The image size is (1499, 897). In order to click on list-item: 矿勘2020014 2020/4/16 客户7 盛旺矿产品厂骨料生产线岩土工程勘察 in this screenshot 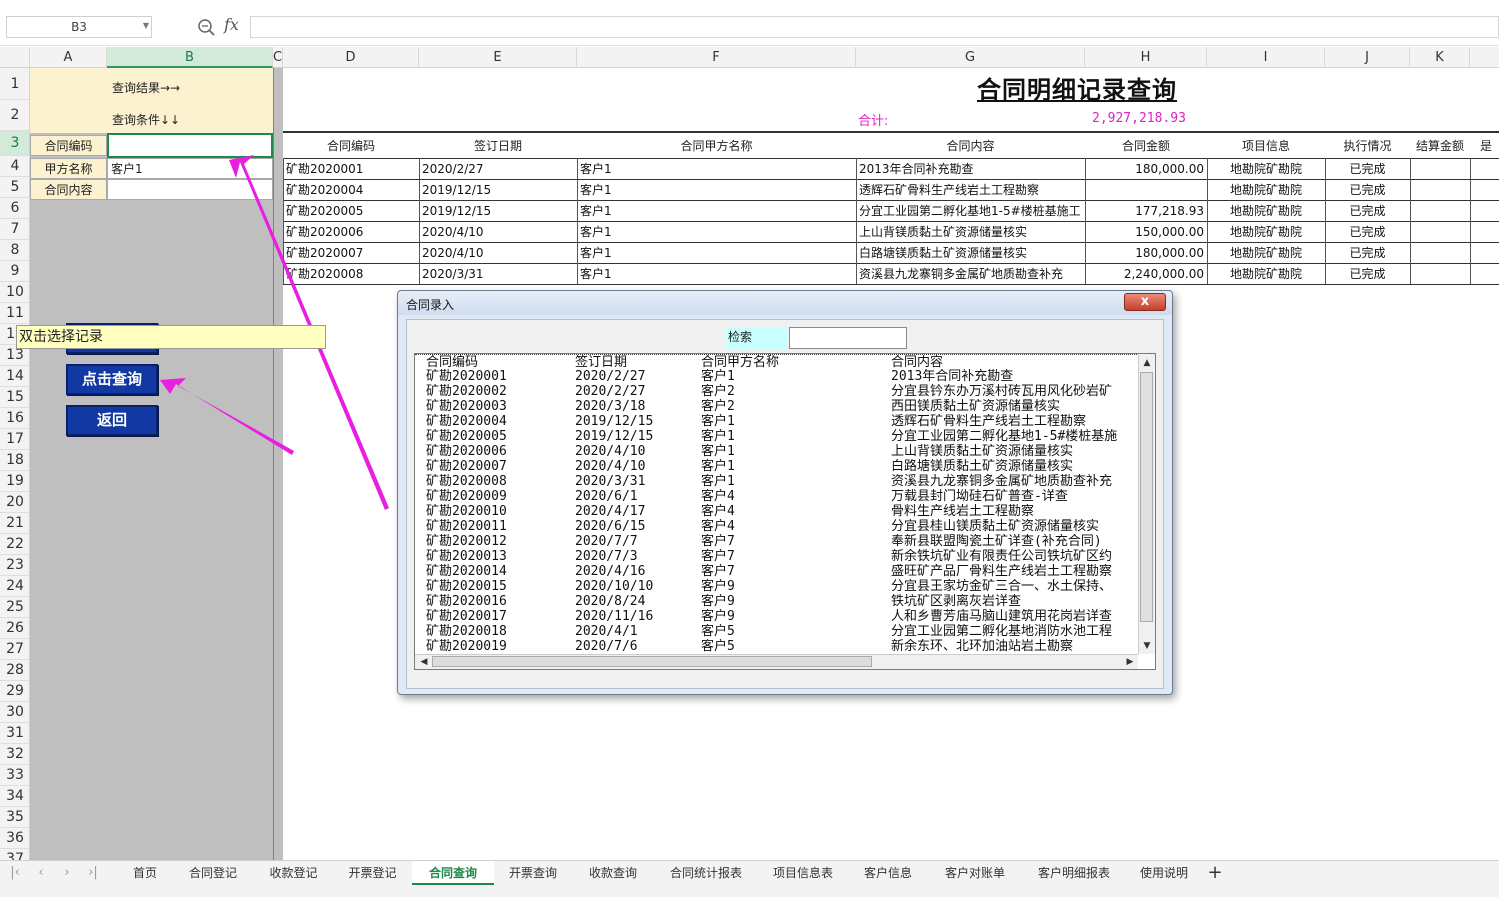, I will do `click(777, 571)`.